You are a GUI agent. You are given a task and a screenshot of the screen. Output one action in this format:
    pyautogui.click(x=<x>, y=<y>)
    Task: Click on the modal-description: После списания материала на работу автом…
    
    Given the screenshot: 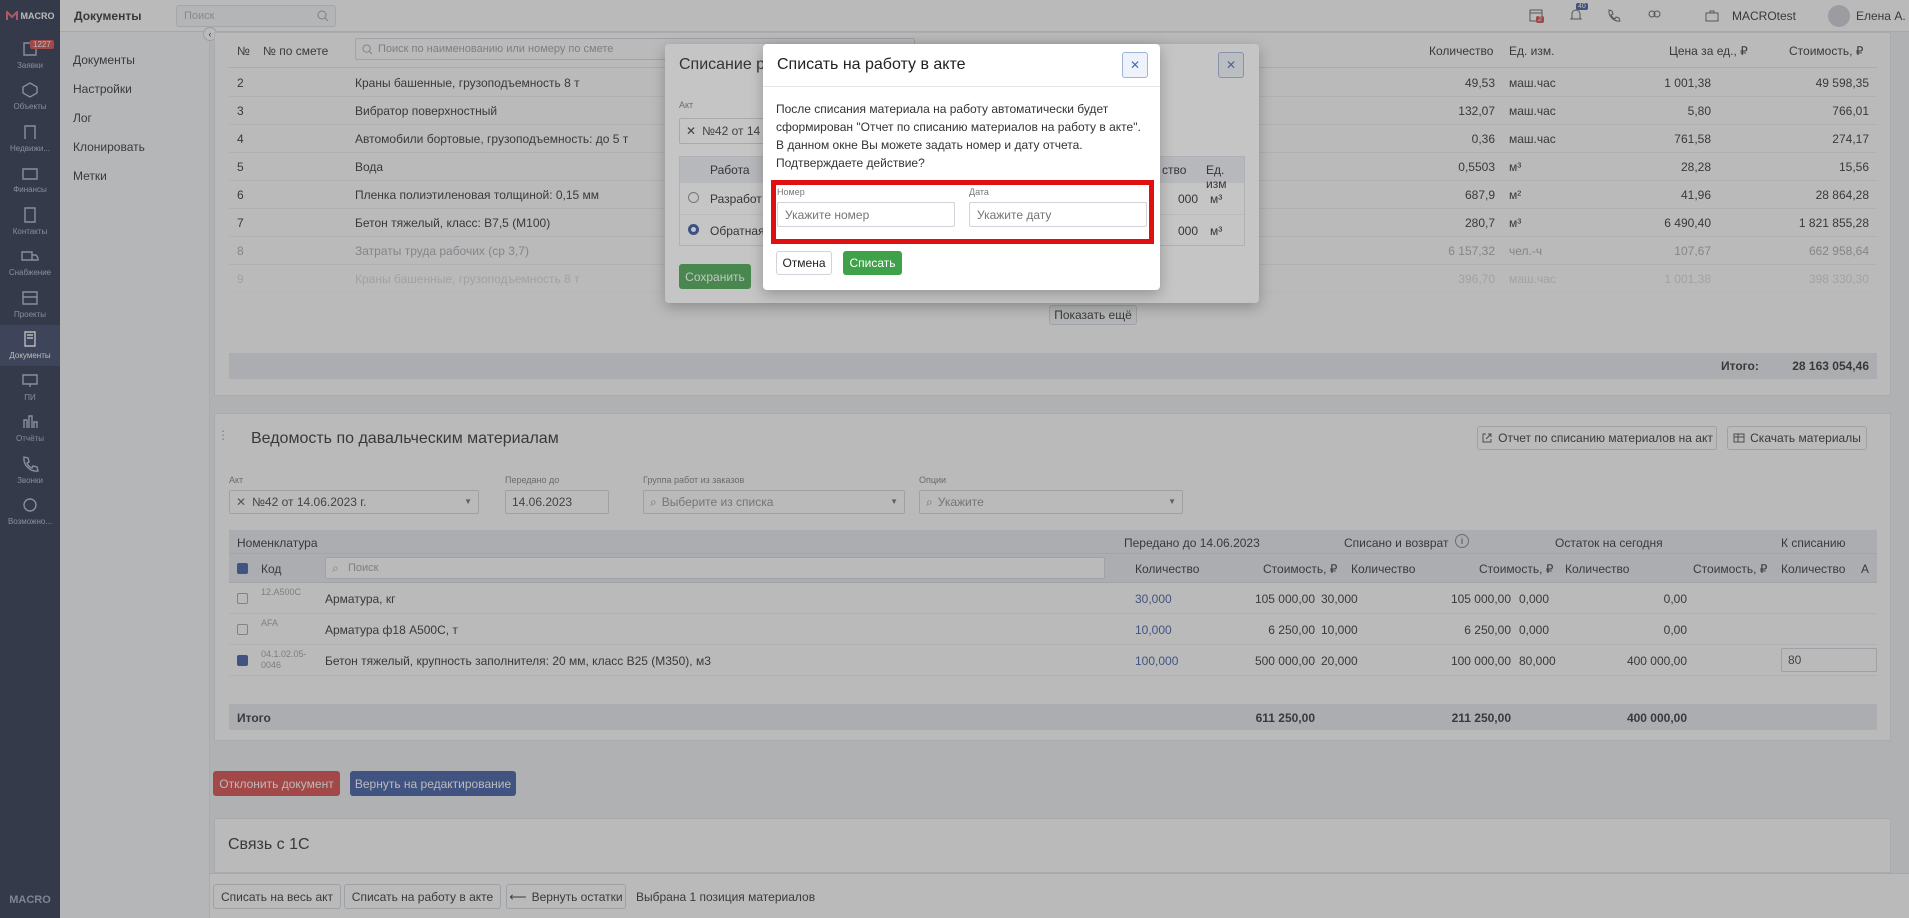 What is the action you would take?
    pyautogui.click(x=958, y=136)
    